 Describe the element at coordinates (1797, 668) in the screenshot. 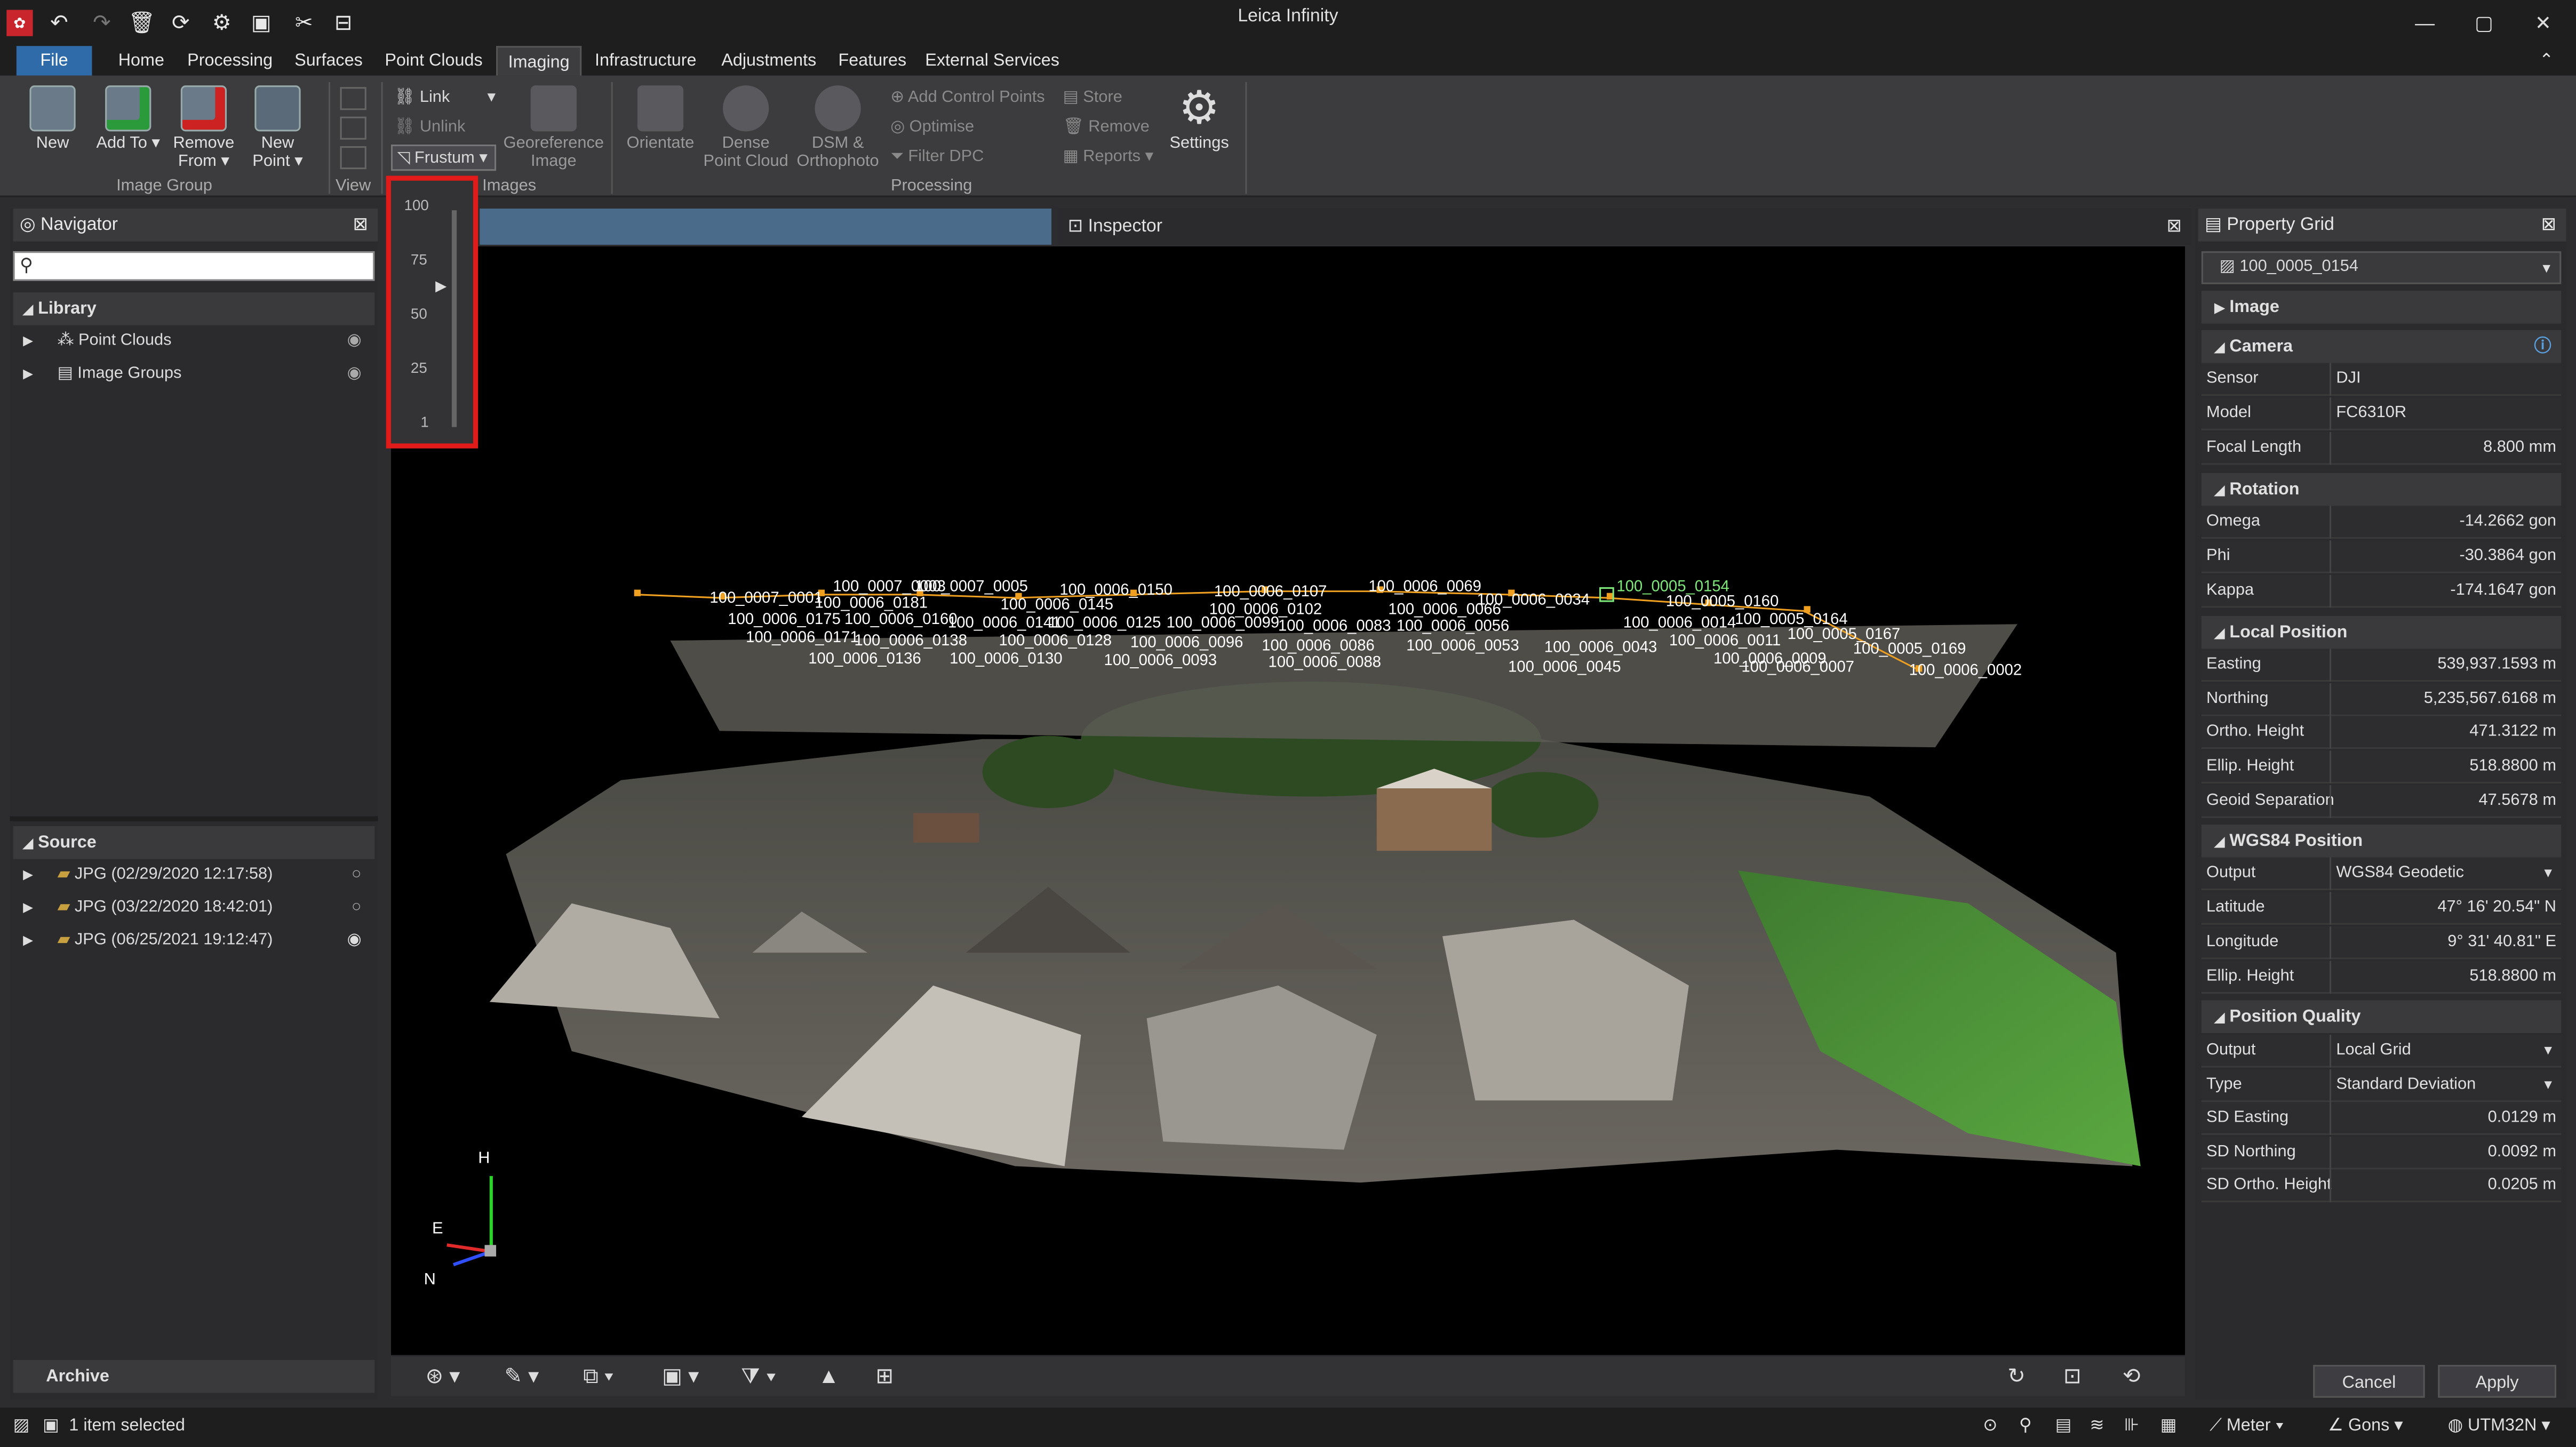

I see `camera-label: 100_0006_0007` at that location.